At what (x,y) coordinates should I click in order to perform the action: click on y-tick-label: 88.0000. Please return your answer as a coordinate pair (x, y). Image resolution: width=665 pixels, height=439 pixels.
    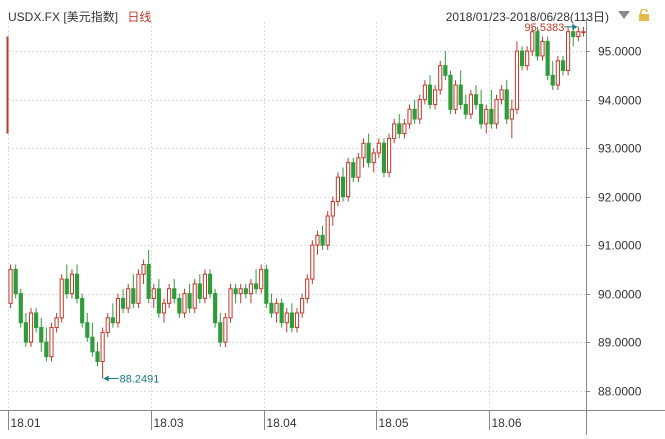
    Looking at the image, I should click on (620, 392).